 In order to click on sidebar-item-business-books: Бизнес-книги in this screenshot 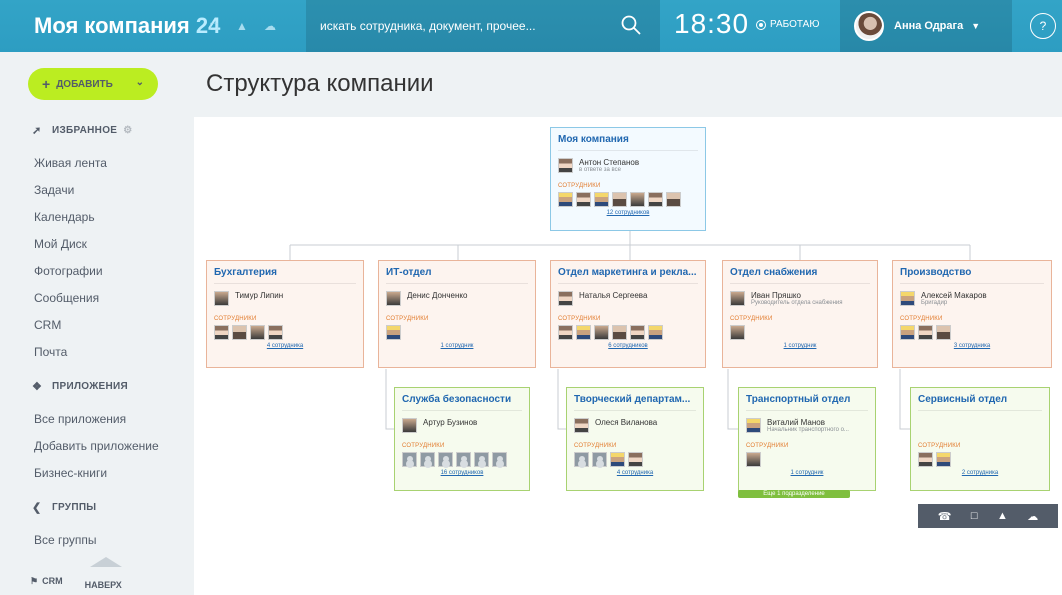, I will do `click(95, 473)`.